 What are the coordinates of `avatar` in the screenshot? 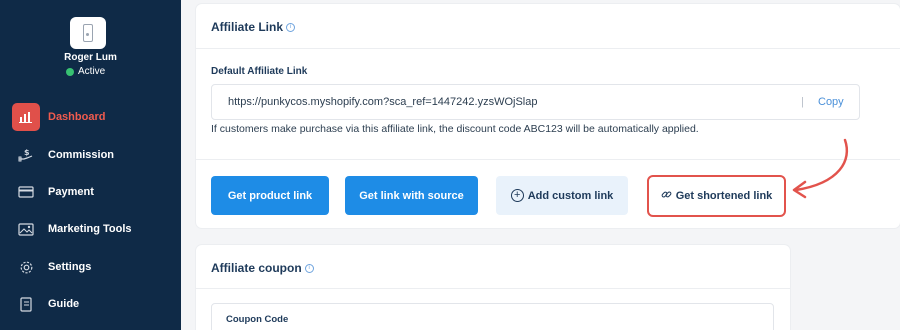 It's located at (88, 33).